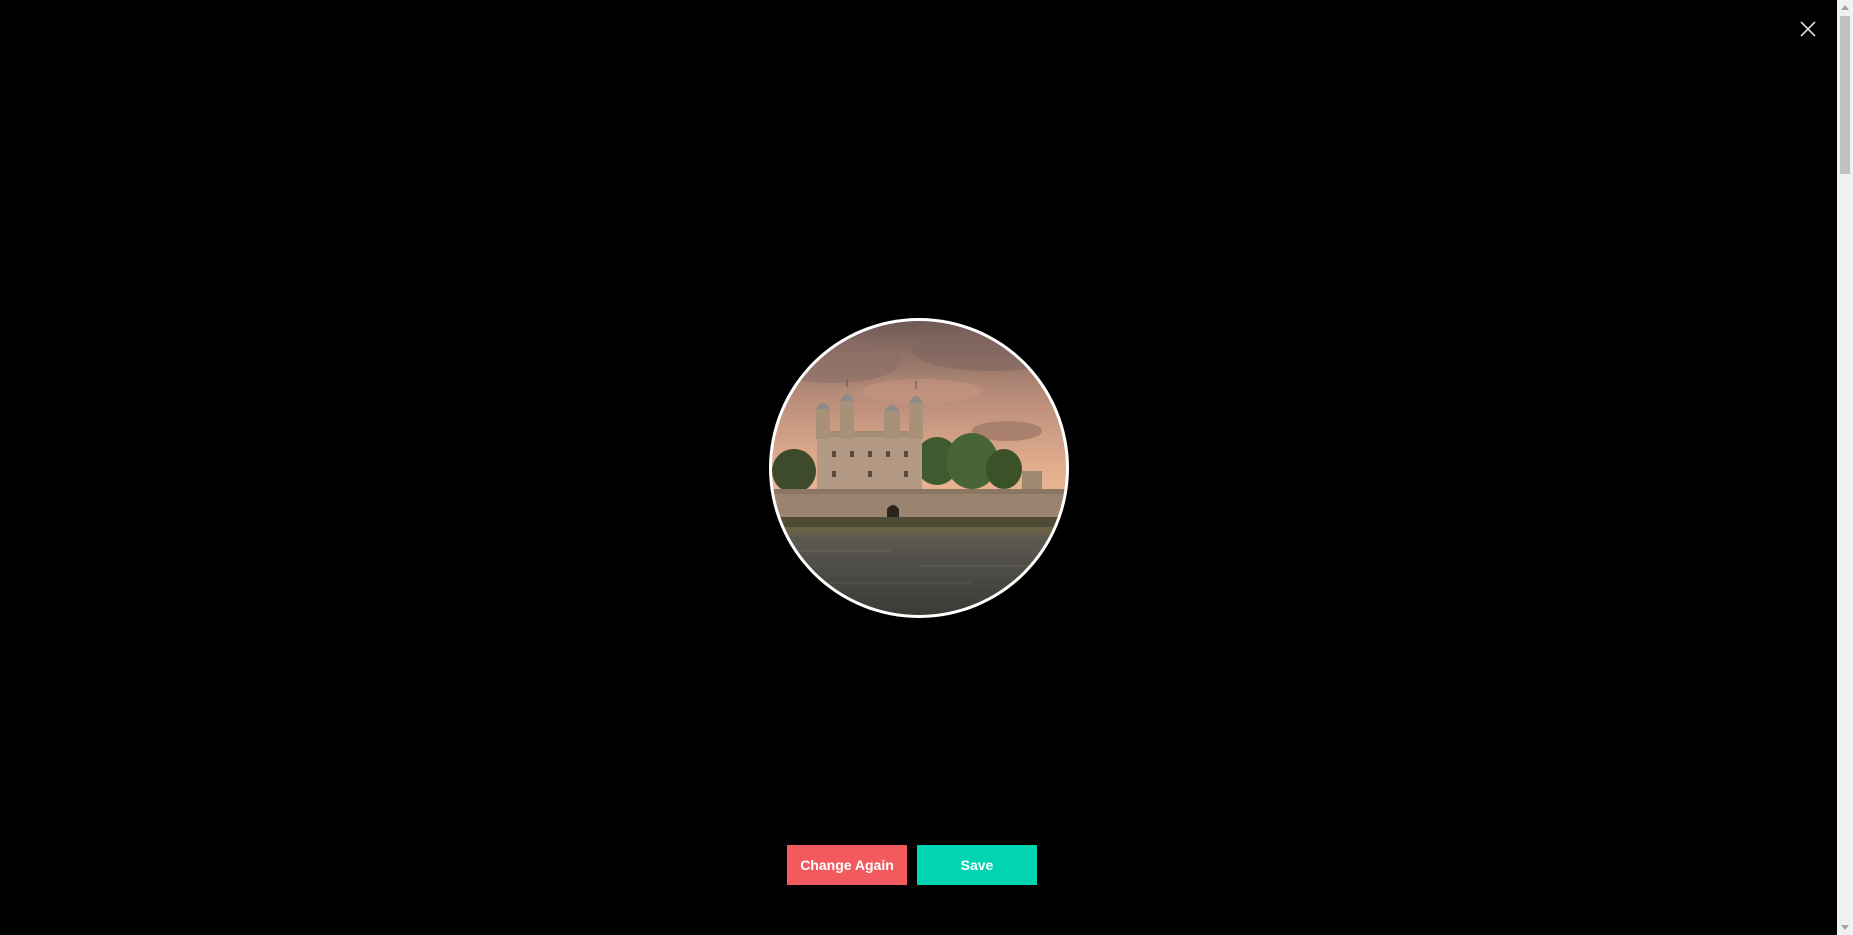 The image size is (1853, 935). I want to click on save-button: Save, so click(977, 865).